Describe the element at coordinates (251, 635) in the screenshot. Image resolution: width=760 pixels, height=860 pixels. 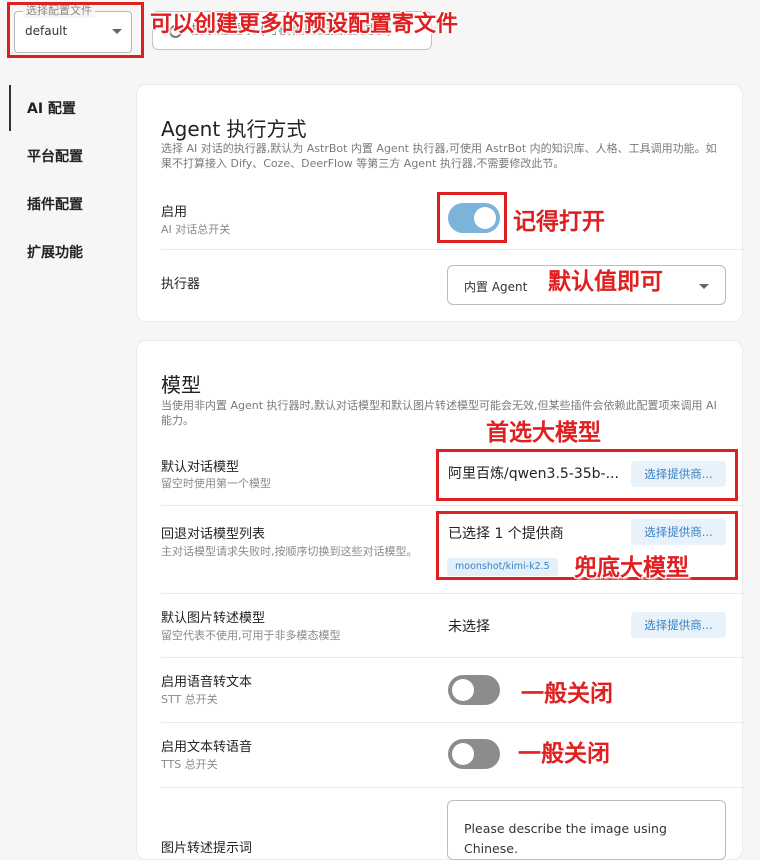
I see `image-model-sublabel: 留空代表不使用,可用于非多模态模型` at that location.